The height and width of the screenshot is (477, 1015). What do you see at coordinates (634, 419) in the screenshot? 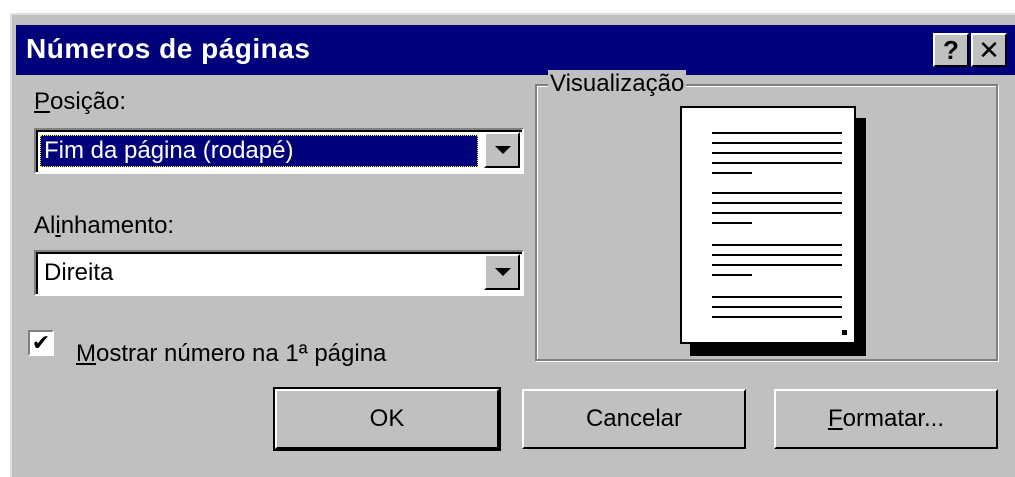
I see `cancel-button: Cancelar` at bounding box center [634, 419].